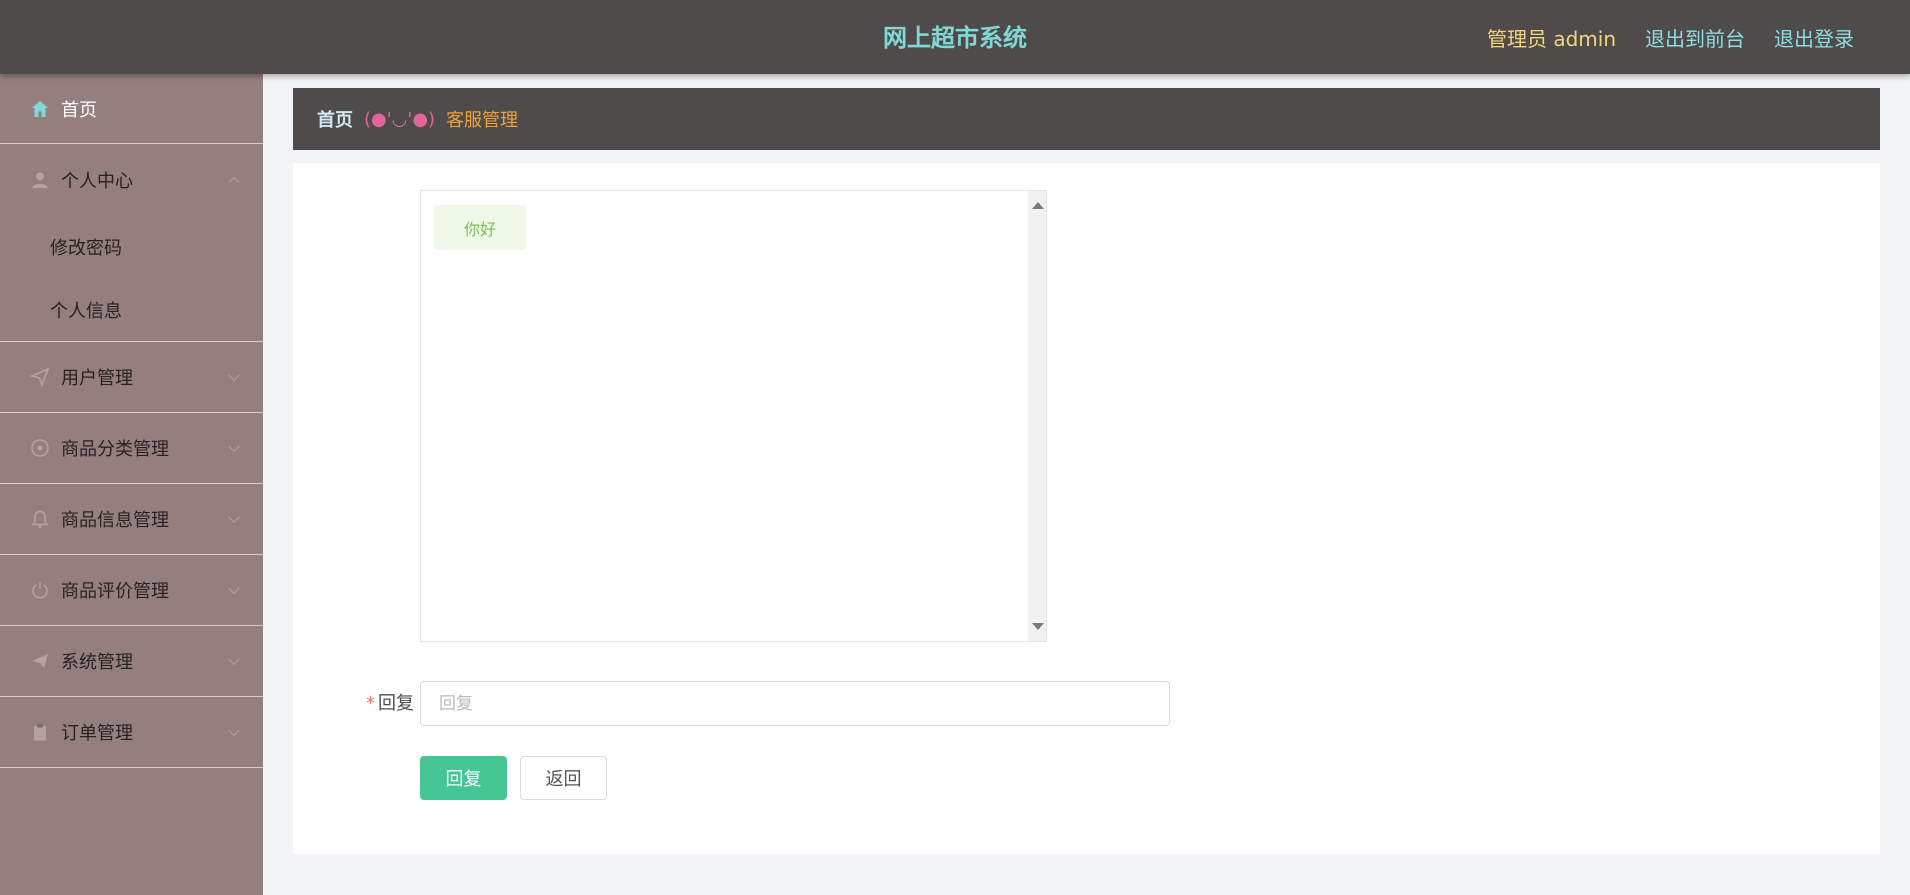 The image size is (1910, 895). I want to click on reply-label: * 回复, so click(383, 703).